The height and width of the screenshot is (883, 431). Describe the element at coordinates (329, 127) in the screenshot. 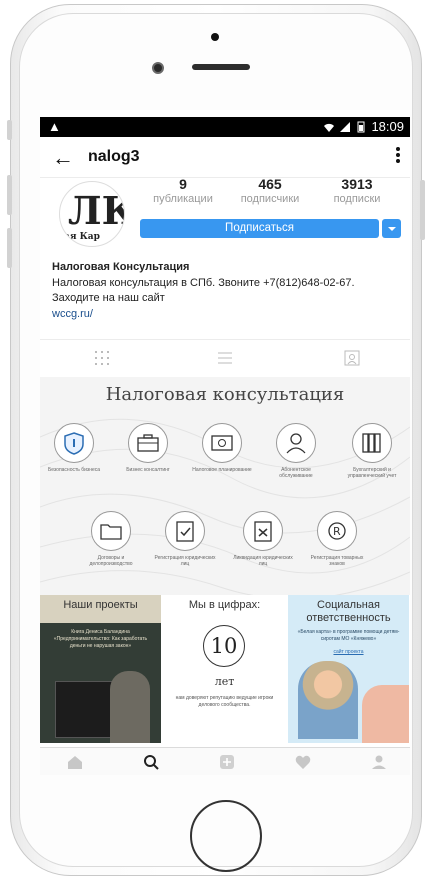

I see `wifi-icon` at that location.